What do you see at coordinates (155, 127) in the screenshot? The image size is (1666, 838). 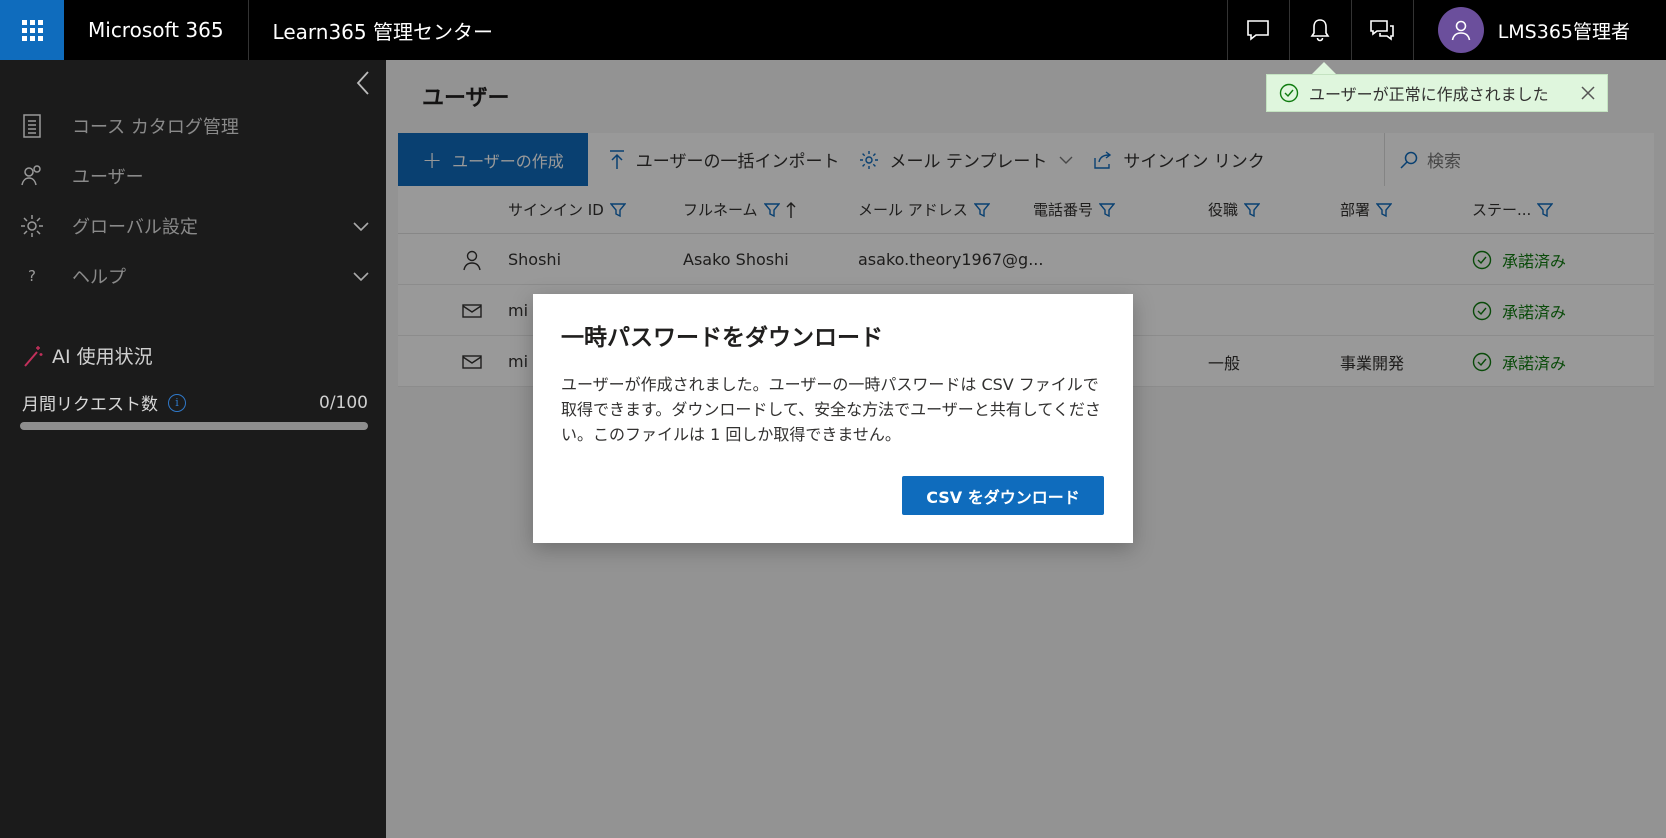 I see `sidebar-item-label: コース カタログ管理` at bounding box center [155, 127].